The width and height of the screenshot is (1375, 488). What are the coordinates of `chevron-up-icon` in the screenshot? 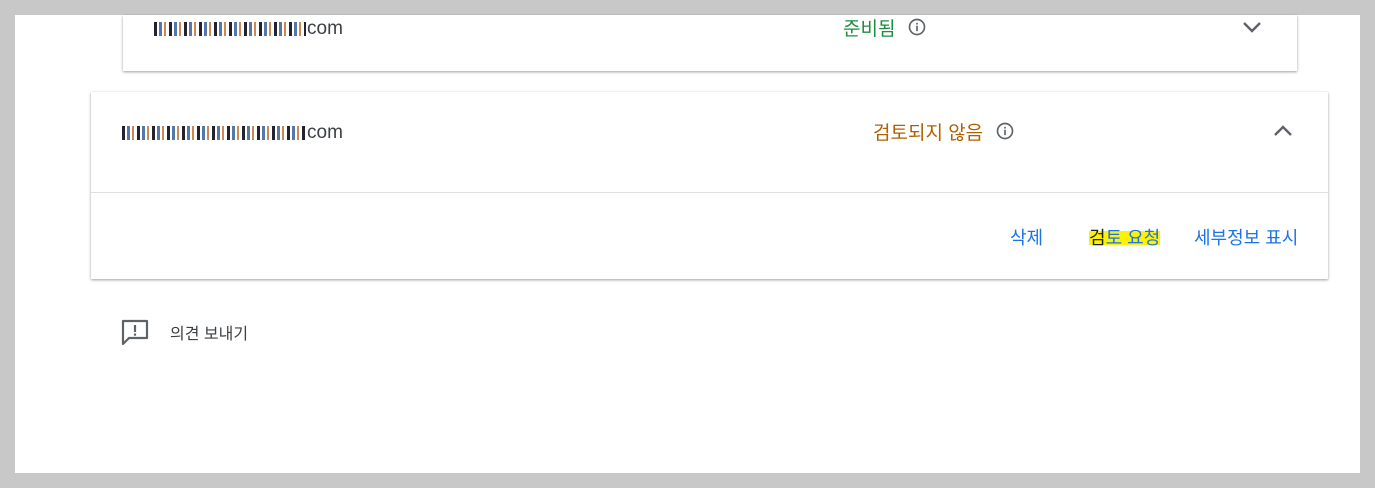 It's located at (1283, 131).